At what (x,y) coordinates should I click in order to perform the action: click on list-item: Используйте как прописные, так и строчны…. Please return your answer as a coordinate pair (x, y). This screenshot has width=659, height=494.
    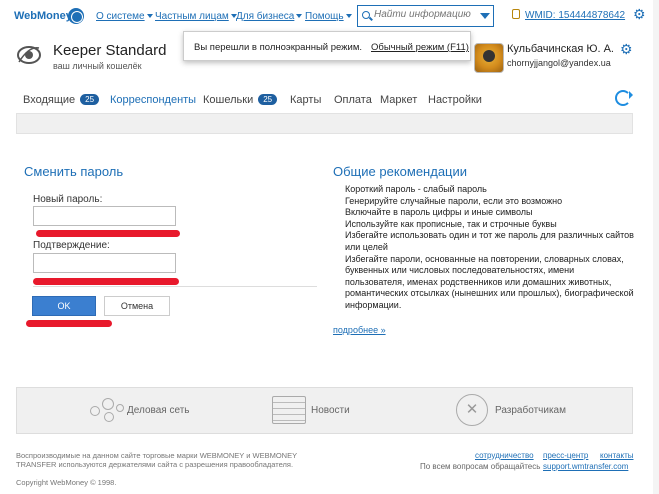
    Looking at the image, I should click on (451, 223).